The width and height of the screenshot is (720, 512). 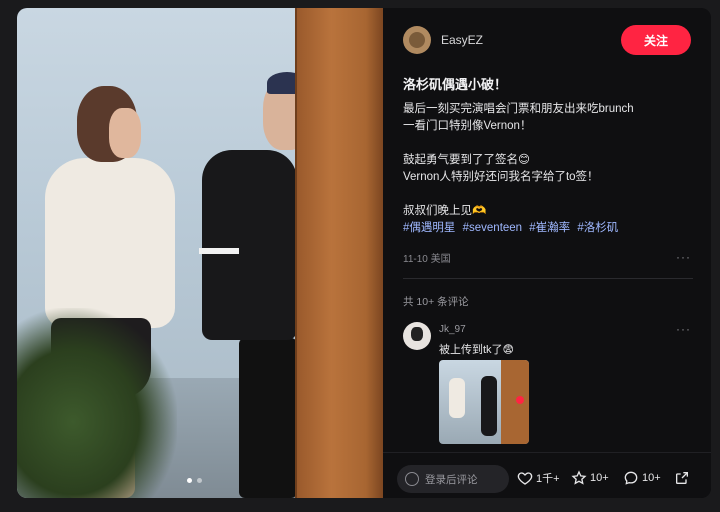 I want to click on share-button, so click(x=683, y=478).